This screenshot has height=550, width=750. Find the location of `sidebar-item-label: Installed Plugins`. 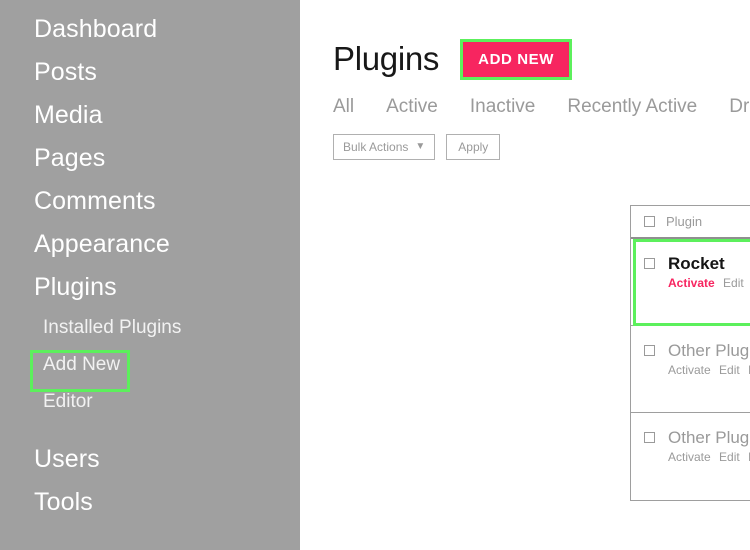

sidebar-item-label: Installed Plugins is located at coordinates (112, 327).